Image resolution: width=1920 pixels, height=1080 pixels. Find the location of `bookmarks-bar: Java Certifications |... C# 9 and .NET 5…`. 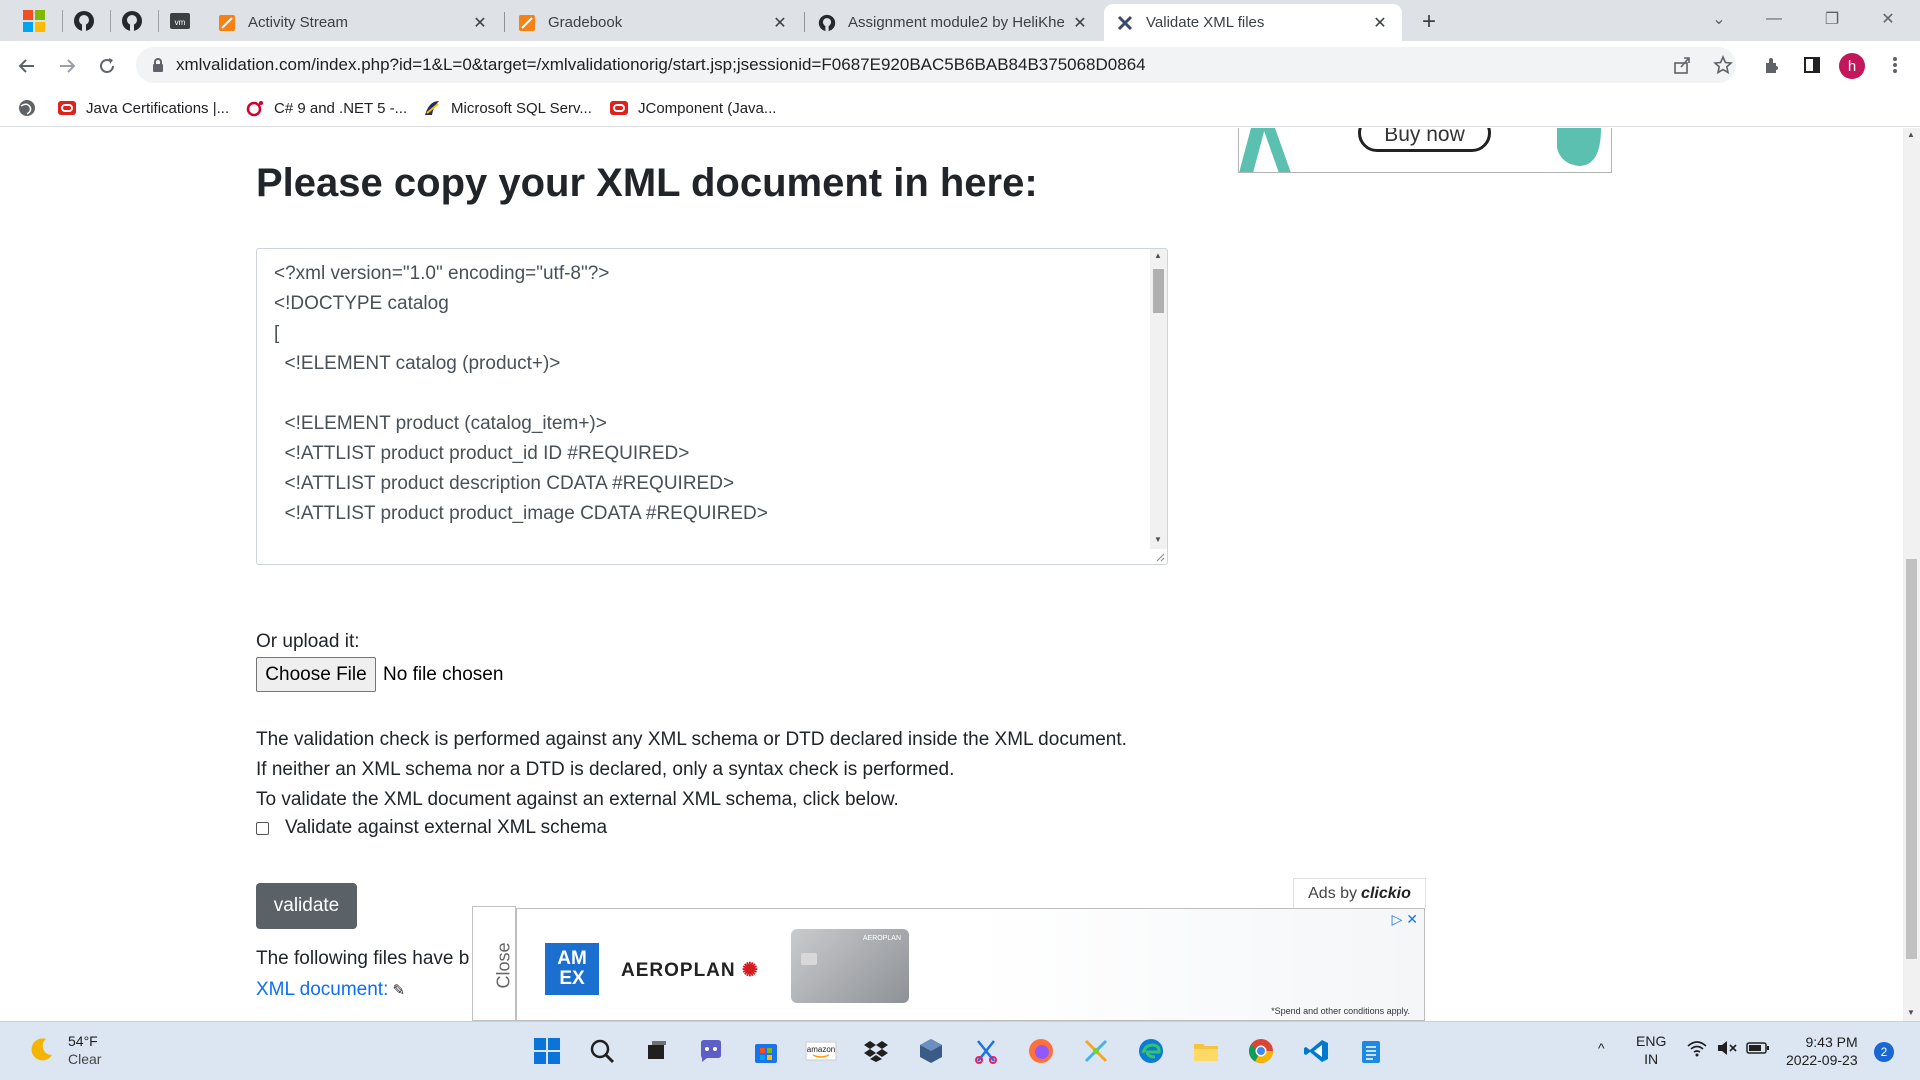

bookmarks-bar: Java Certifications |... C# 9 and .NET 5… is located at coordinates (960, 108).